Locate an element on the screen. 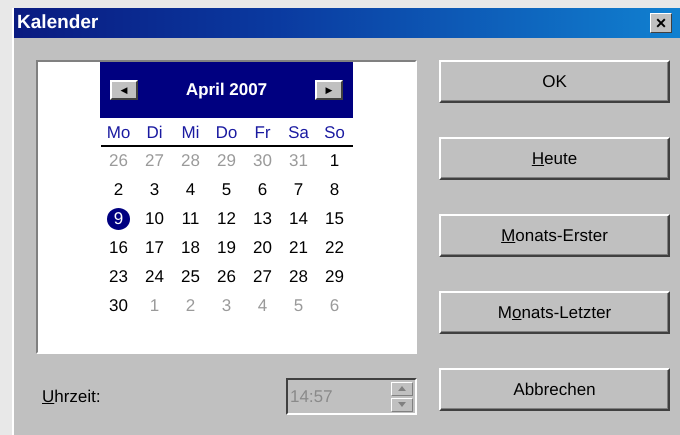 The width and height of the screenshot is (680, 435). calendar-day: 15 is located at coordinates (334, 219).